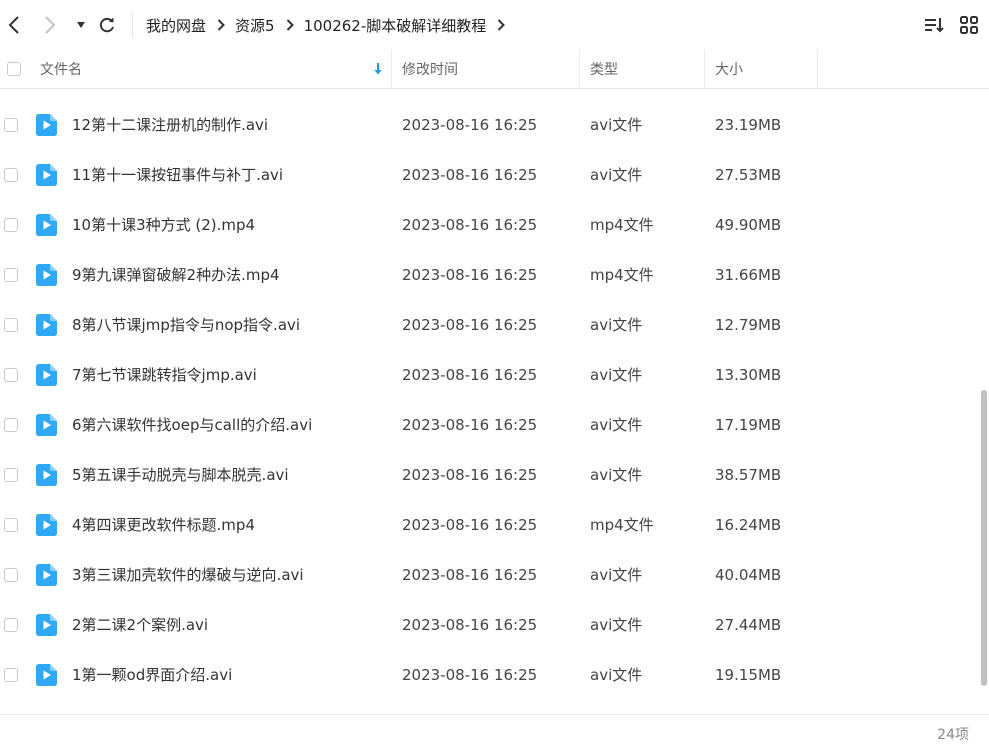  I want to click on status-bar: 24项, so click(494, 732).